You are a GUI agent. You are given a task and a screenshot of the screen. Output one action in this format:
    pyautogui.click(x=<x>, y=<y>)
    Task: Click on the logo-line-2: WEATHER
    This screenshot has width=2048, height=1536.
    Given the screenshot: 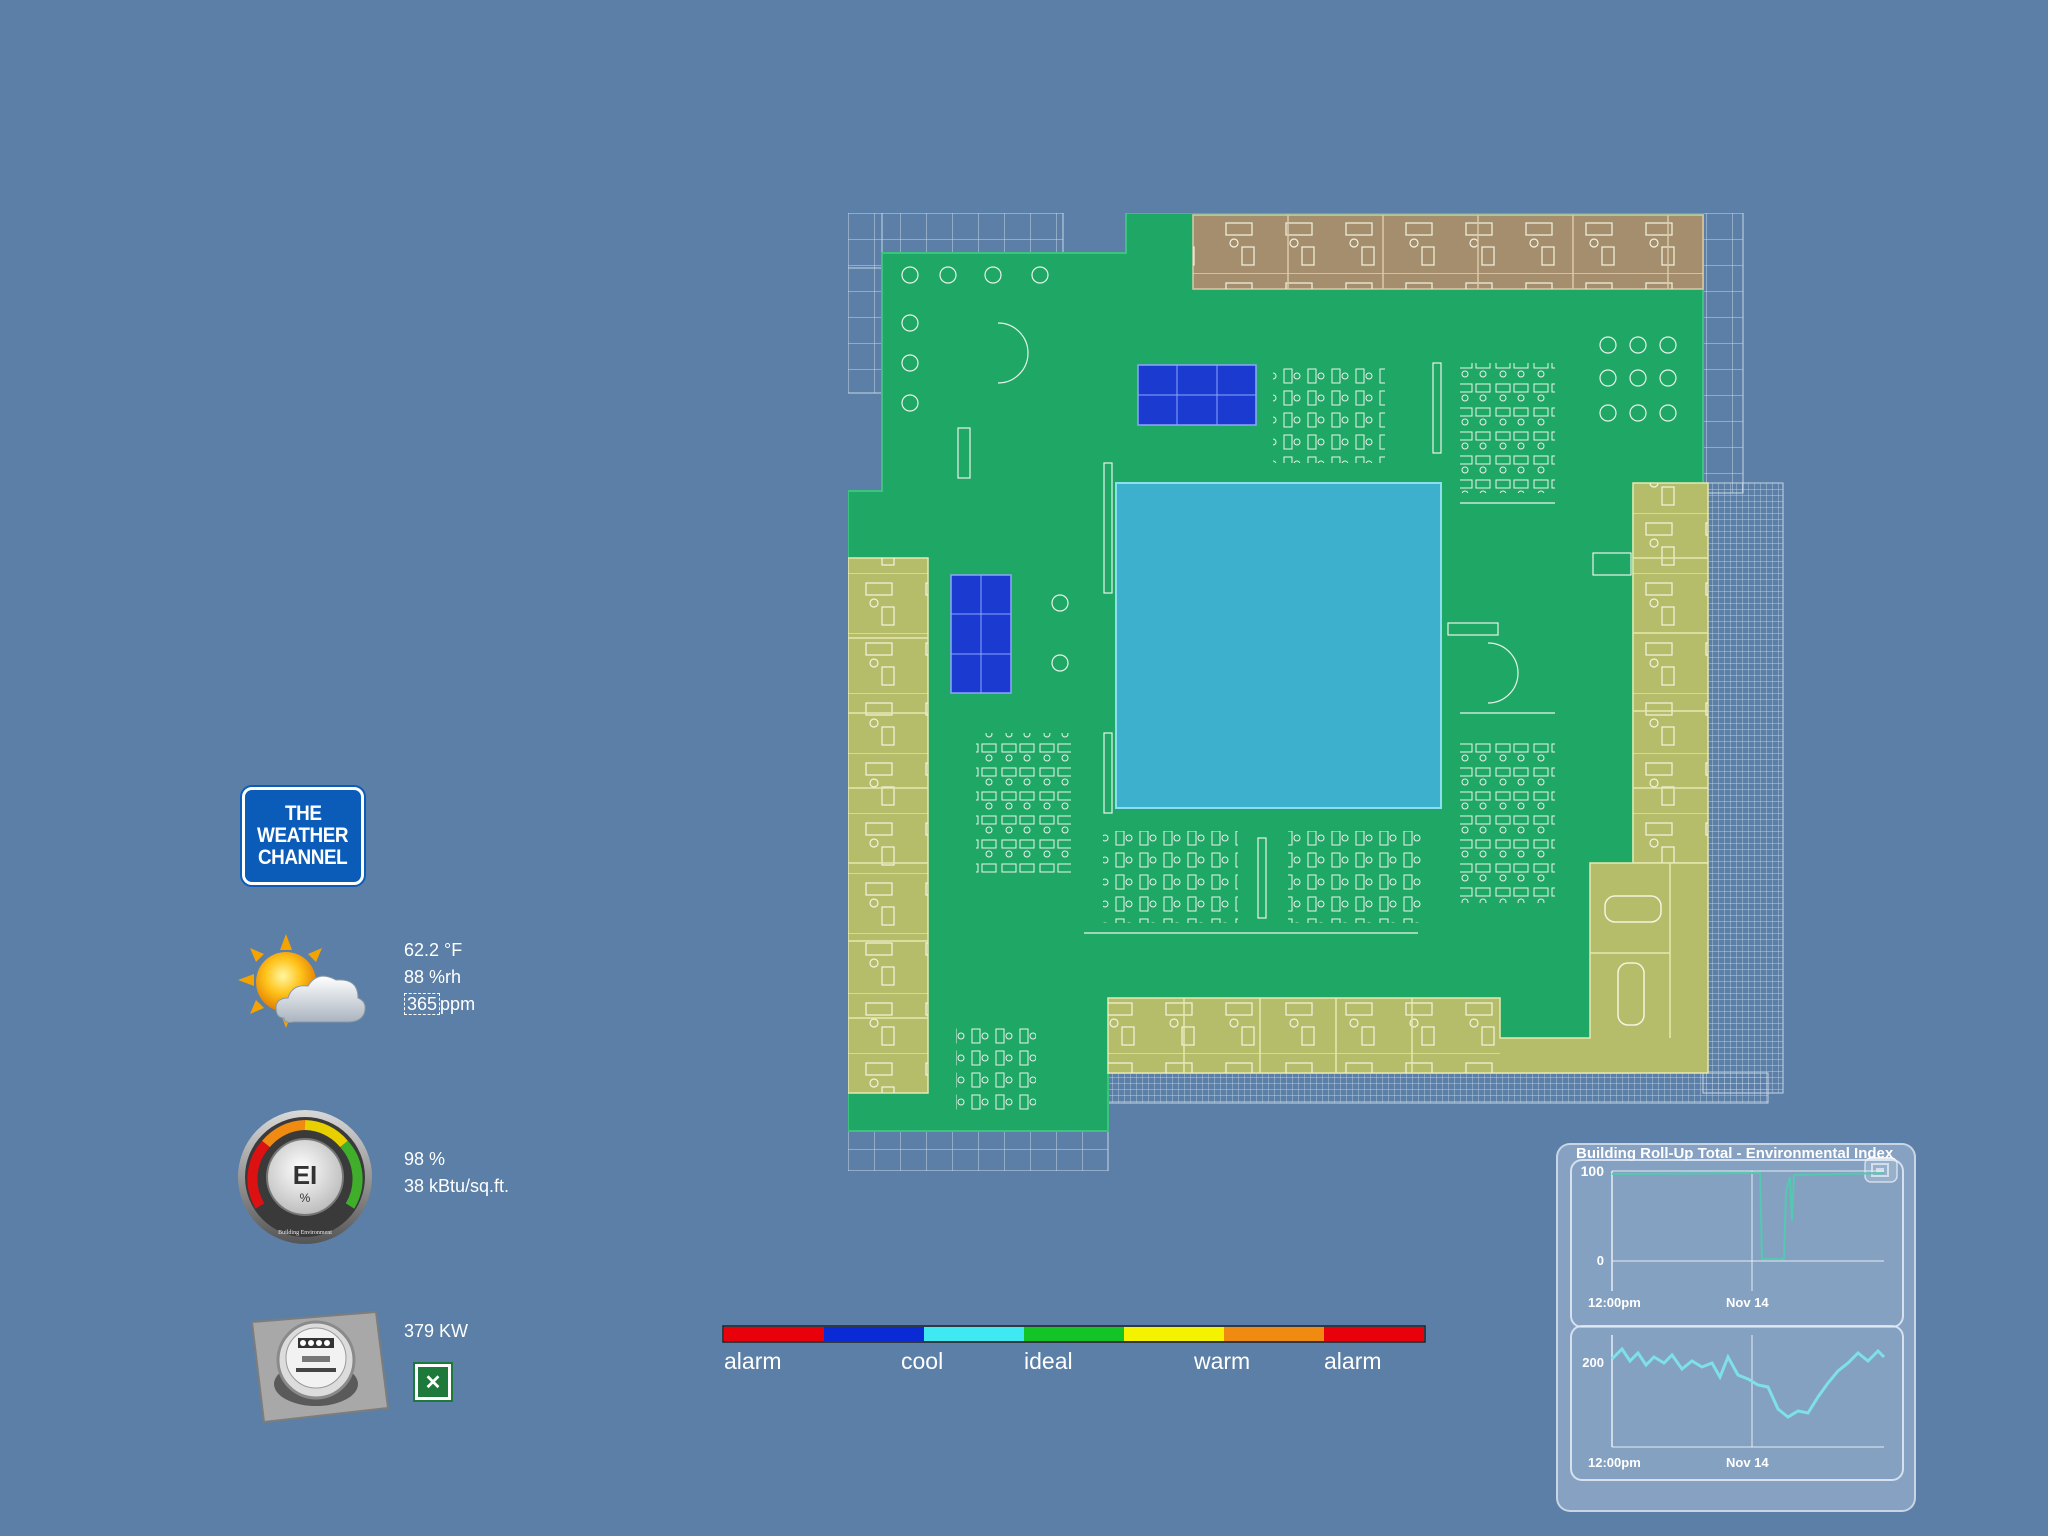 What is the action you would take?
    pyautogui.click(x=303, y=835)
    